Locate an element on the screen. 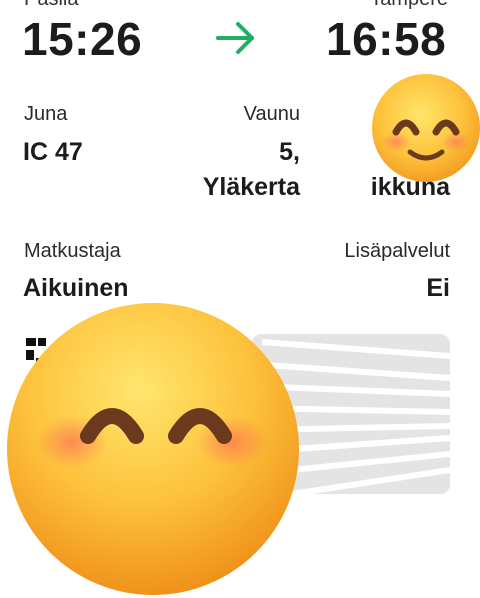  arrival-time: 16:58 is located at coordinates (386, 39).